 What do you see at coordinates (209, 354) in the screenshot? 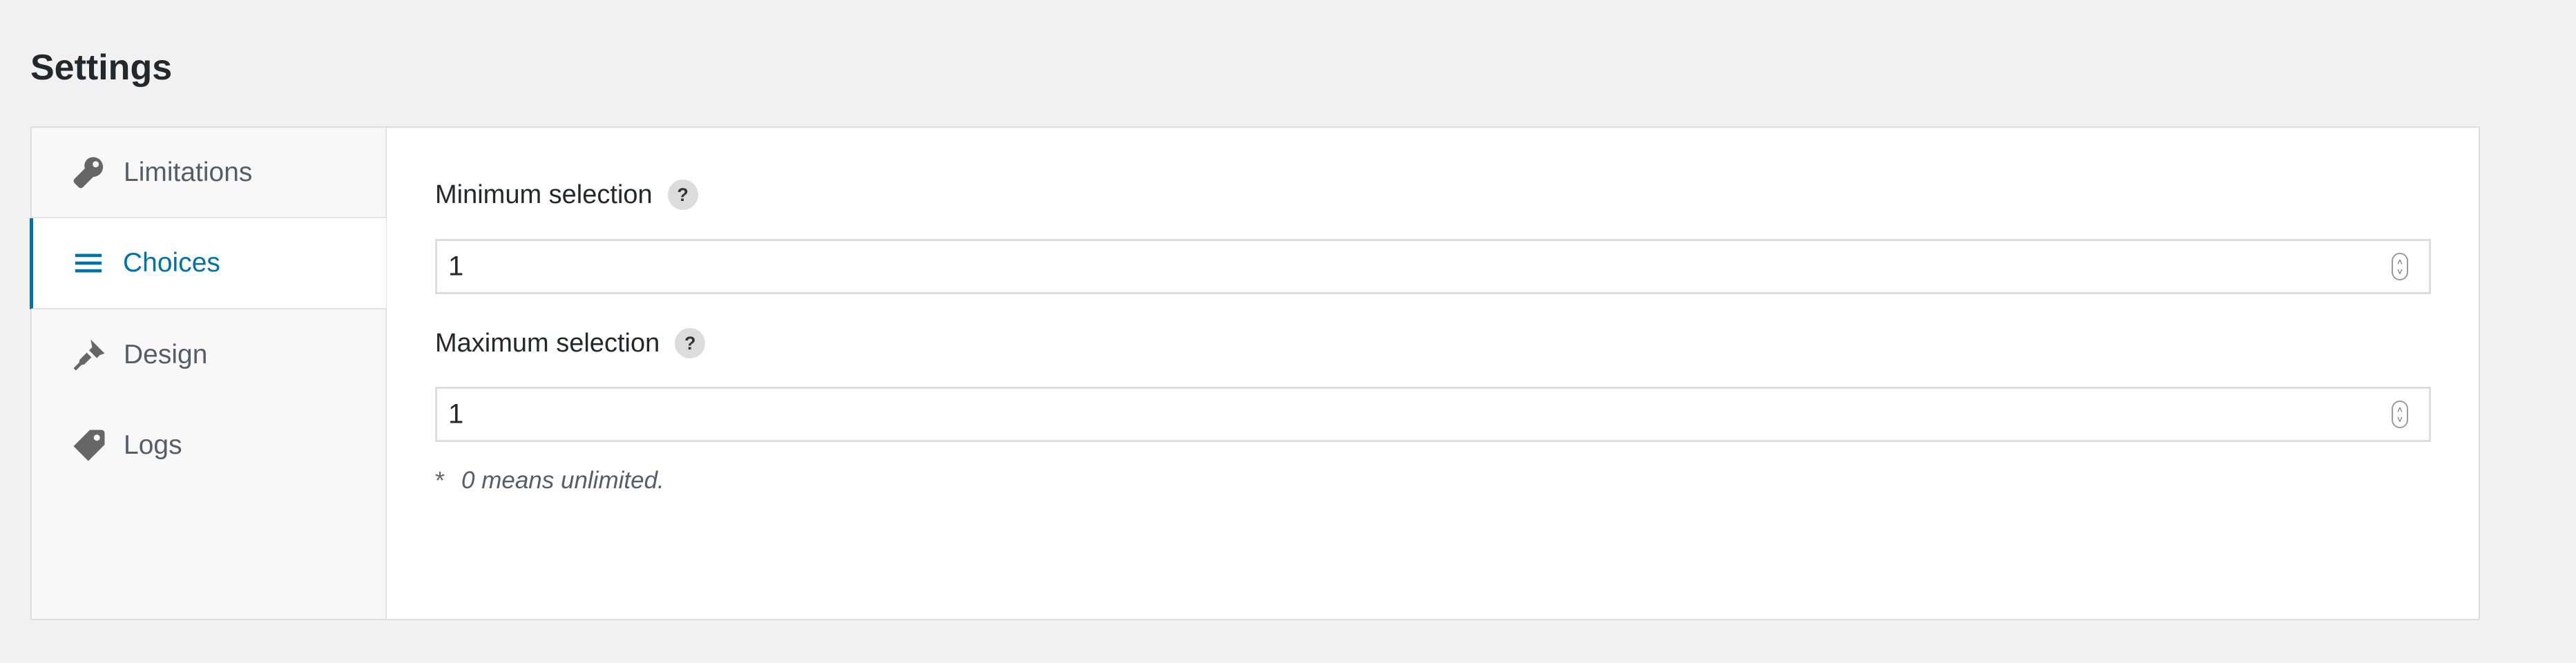
I see `tab-design: Design` at bounding box center [209, 354].